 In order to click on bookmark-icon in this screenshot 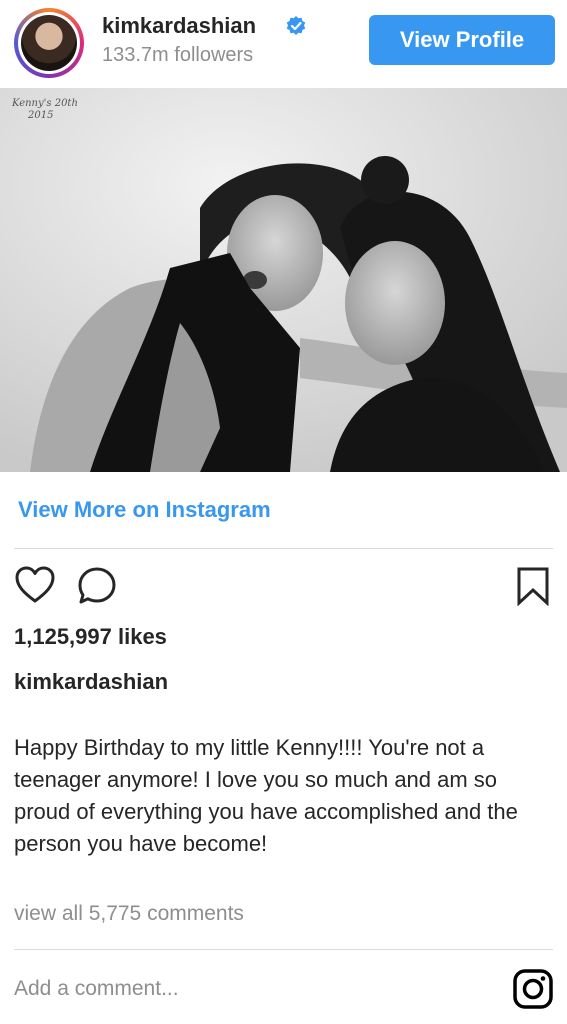, I will do `click(533, 586)`.